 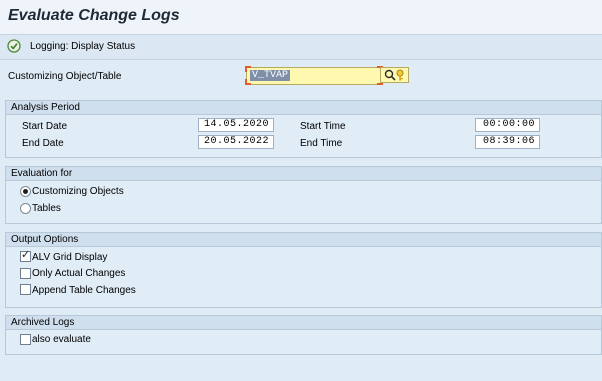 What do you see at coordinates (69, 257) in the screenshot?
I see `checkbox-label-alv-grid-display: ALV Grid Display` at bounding box center [69, 257].